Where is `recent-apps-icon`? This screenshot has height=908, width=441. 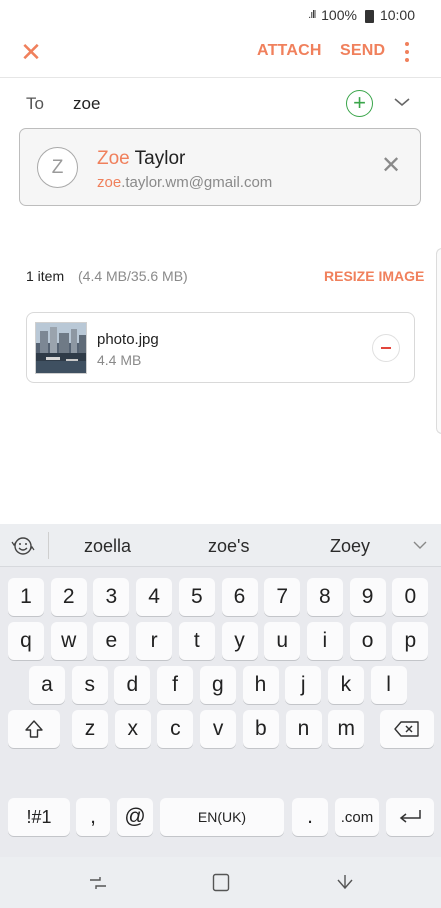 recent-apps-icon is located at coordinates (98, 883).